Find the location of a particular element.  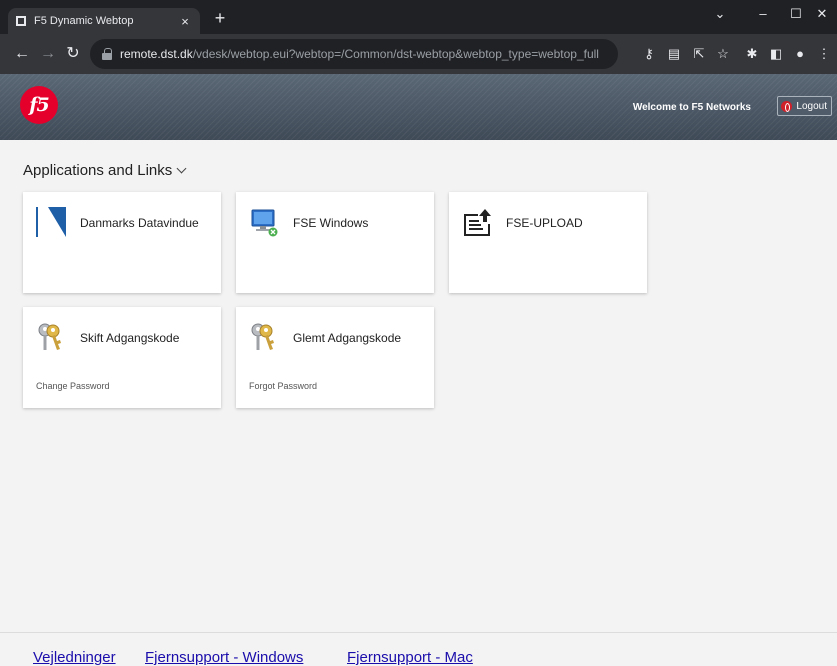

welcome-text: Welcome to F5 Networks is located at coordinates (691, 107).